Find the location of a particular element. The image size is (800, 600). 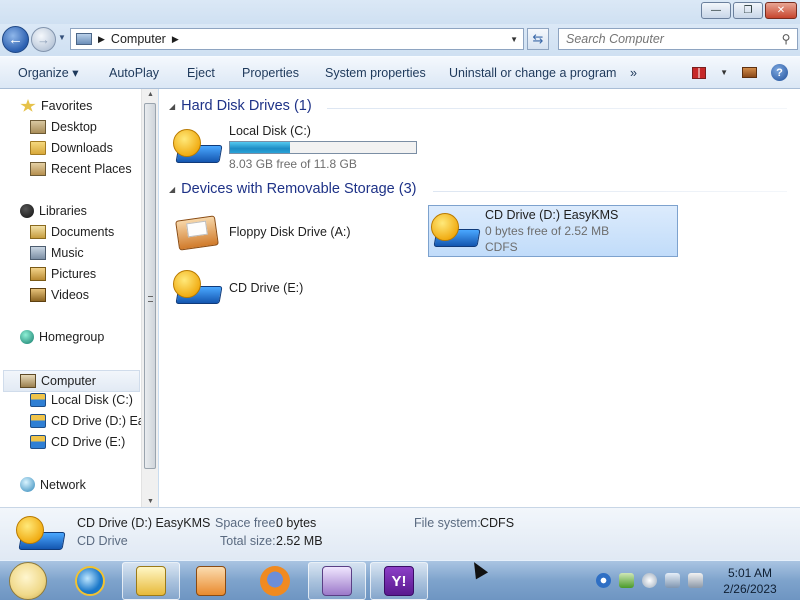

refresh-icon: ⇆ is located at coordinates (538, 38).